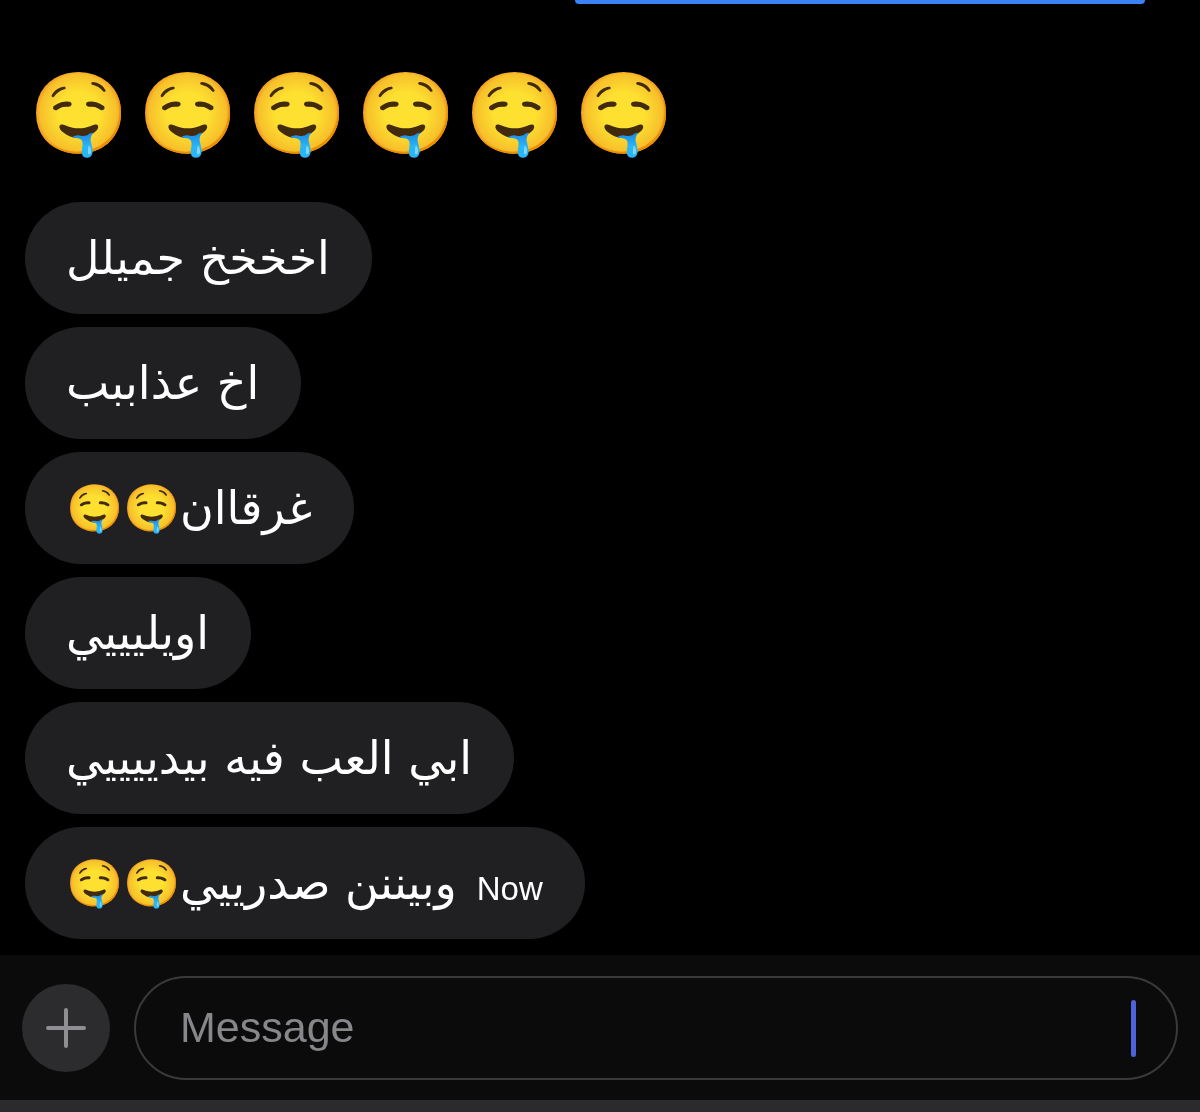  Describe the element at coordinates (163, 383) in the screenshot. I see `message-text: اخ عذاببب` at that location.